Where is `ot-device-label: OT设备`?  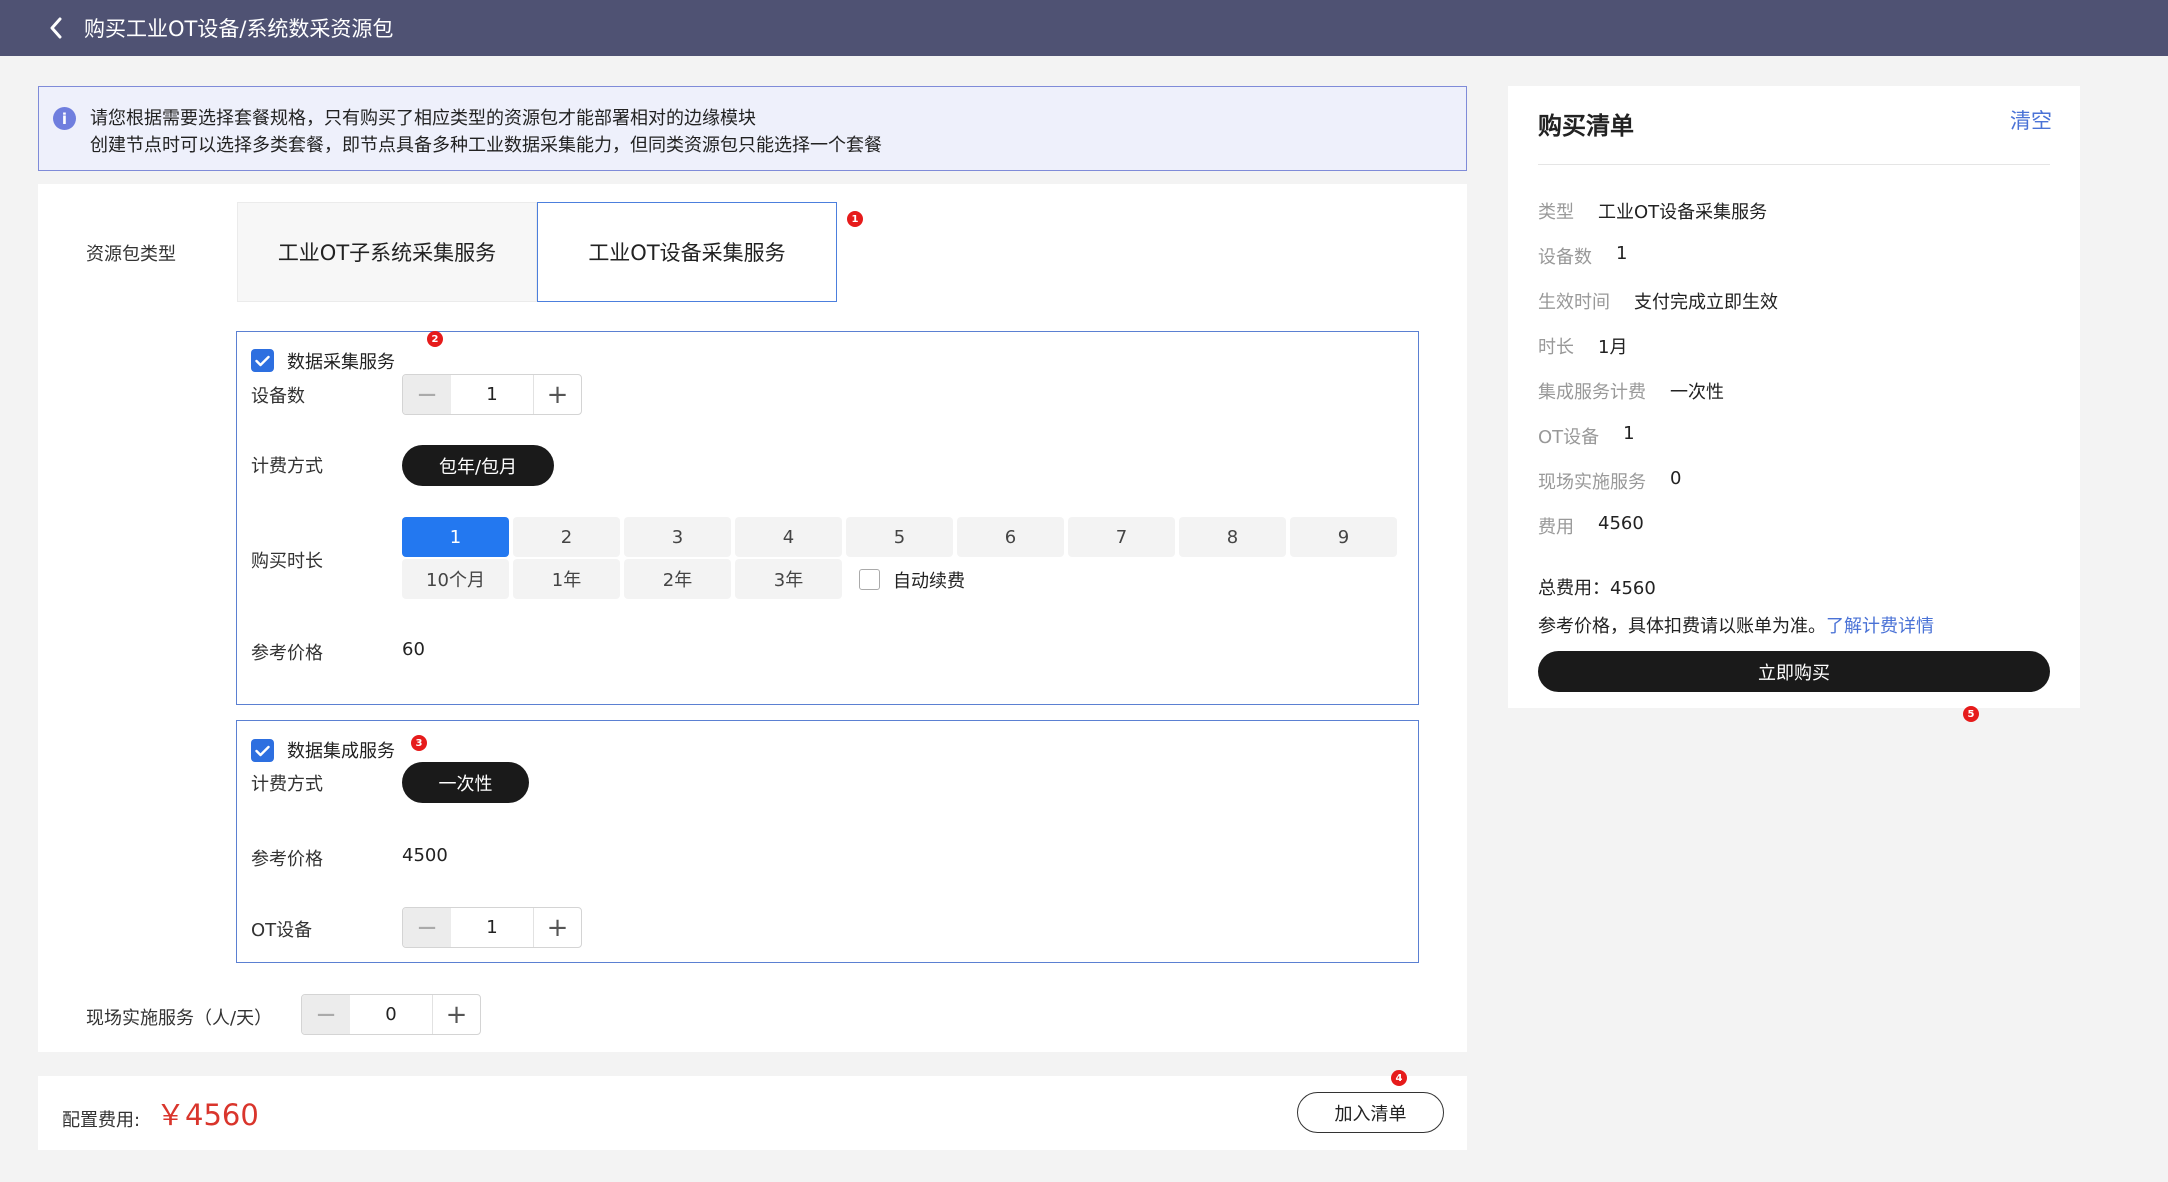
ot-device-label: OT设备 is located at coordinates (282, 930).